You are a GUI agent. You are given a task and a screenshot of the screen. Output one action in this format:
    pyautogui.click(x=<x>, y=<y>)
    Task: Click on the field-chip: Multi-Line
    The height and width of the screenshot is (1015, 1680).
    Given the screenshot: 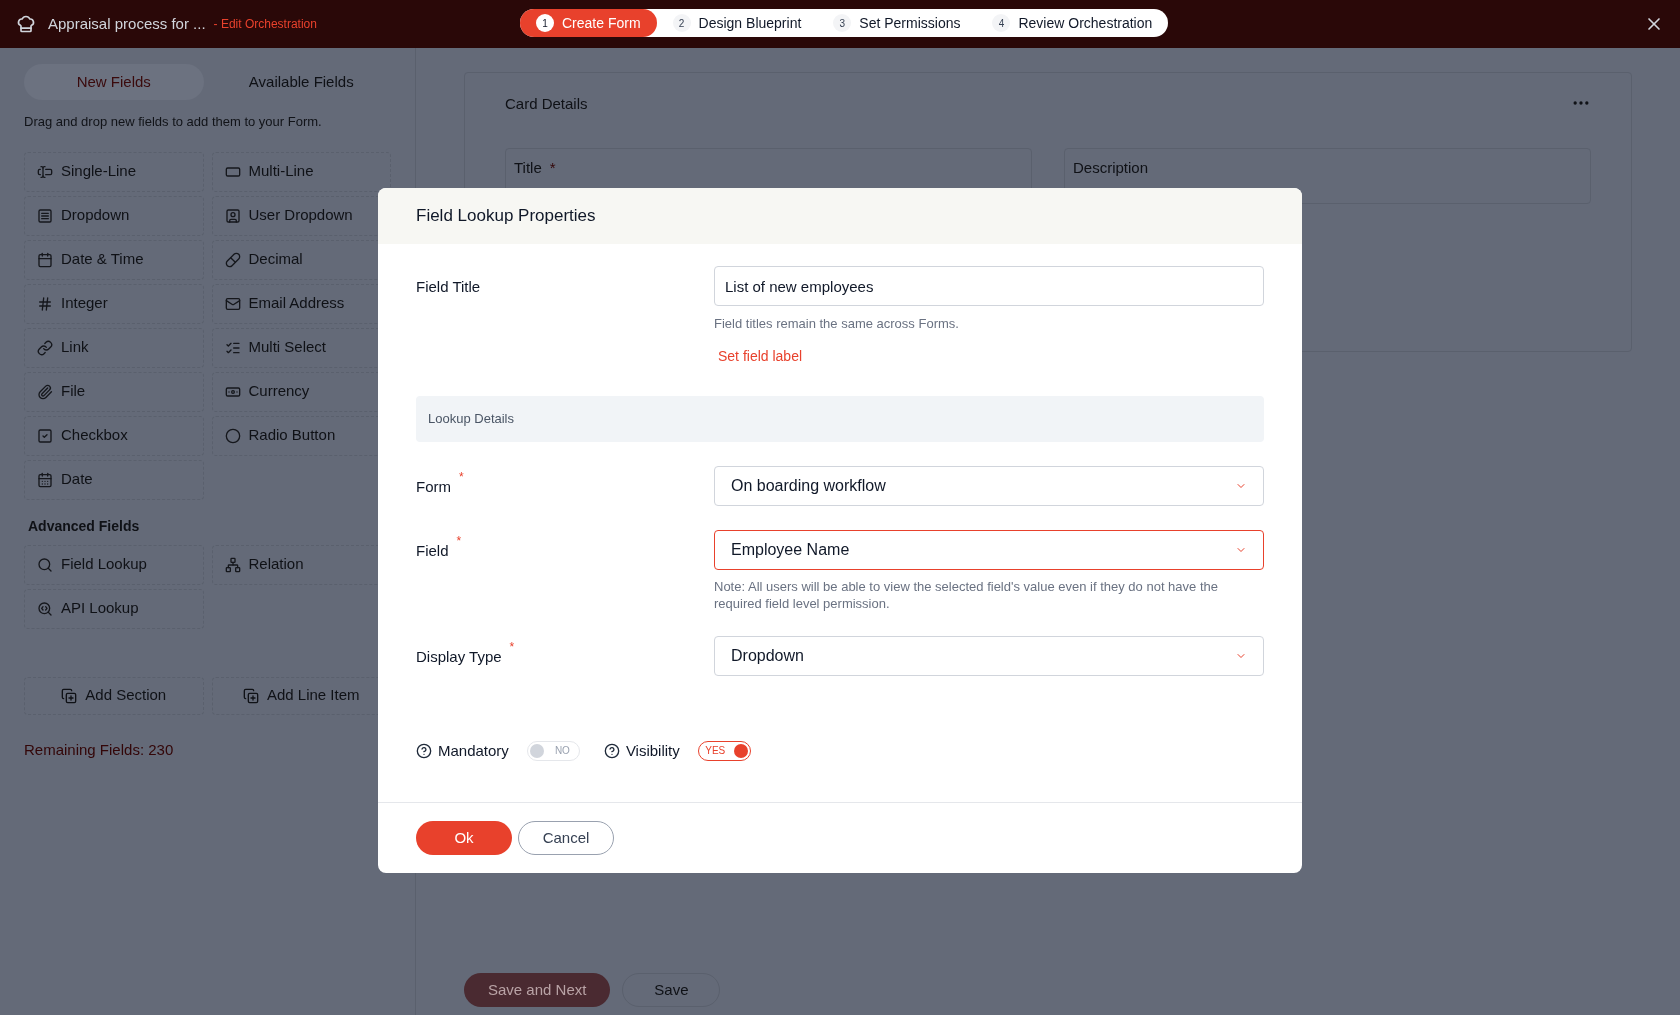 What is the action you would take?
    pyautogui.click(x=301, y=171)
    